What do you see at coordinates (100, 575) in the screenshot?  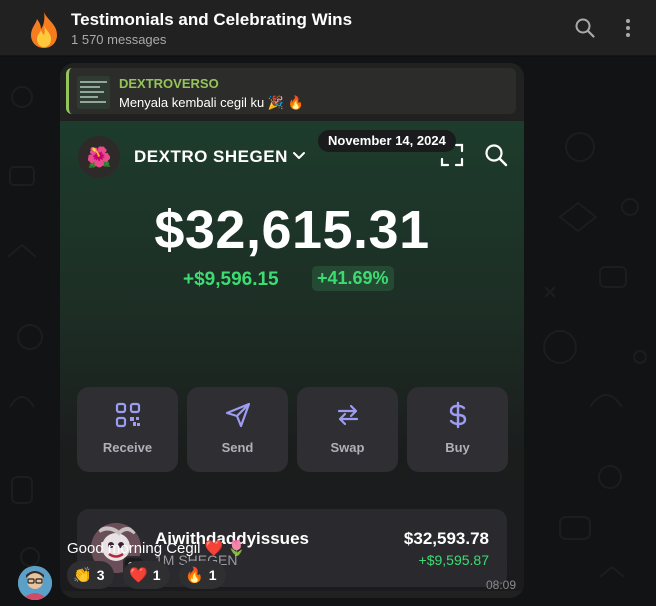 I see `reaction-count: 3` at bounding box center [100, 575].